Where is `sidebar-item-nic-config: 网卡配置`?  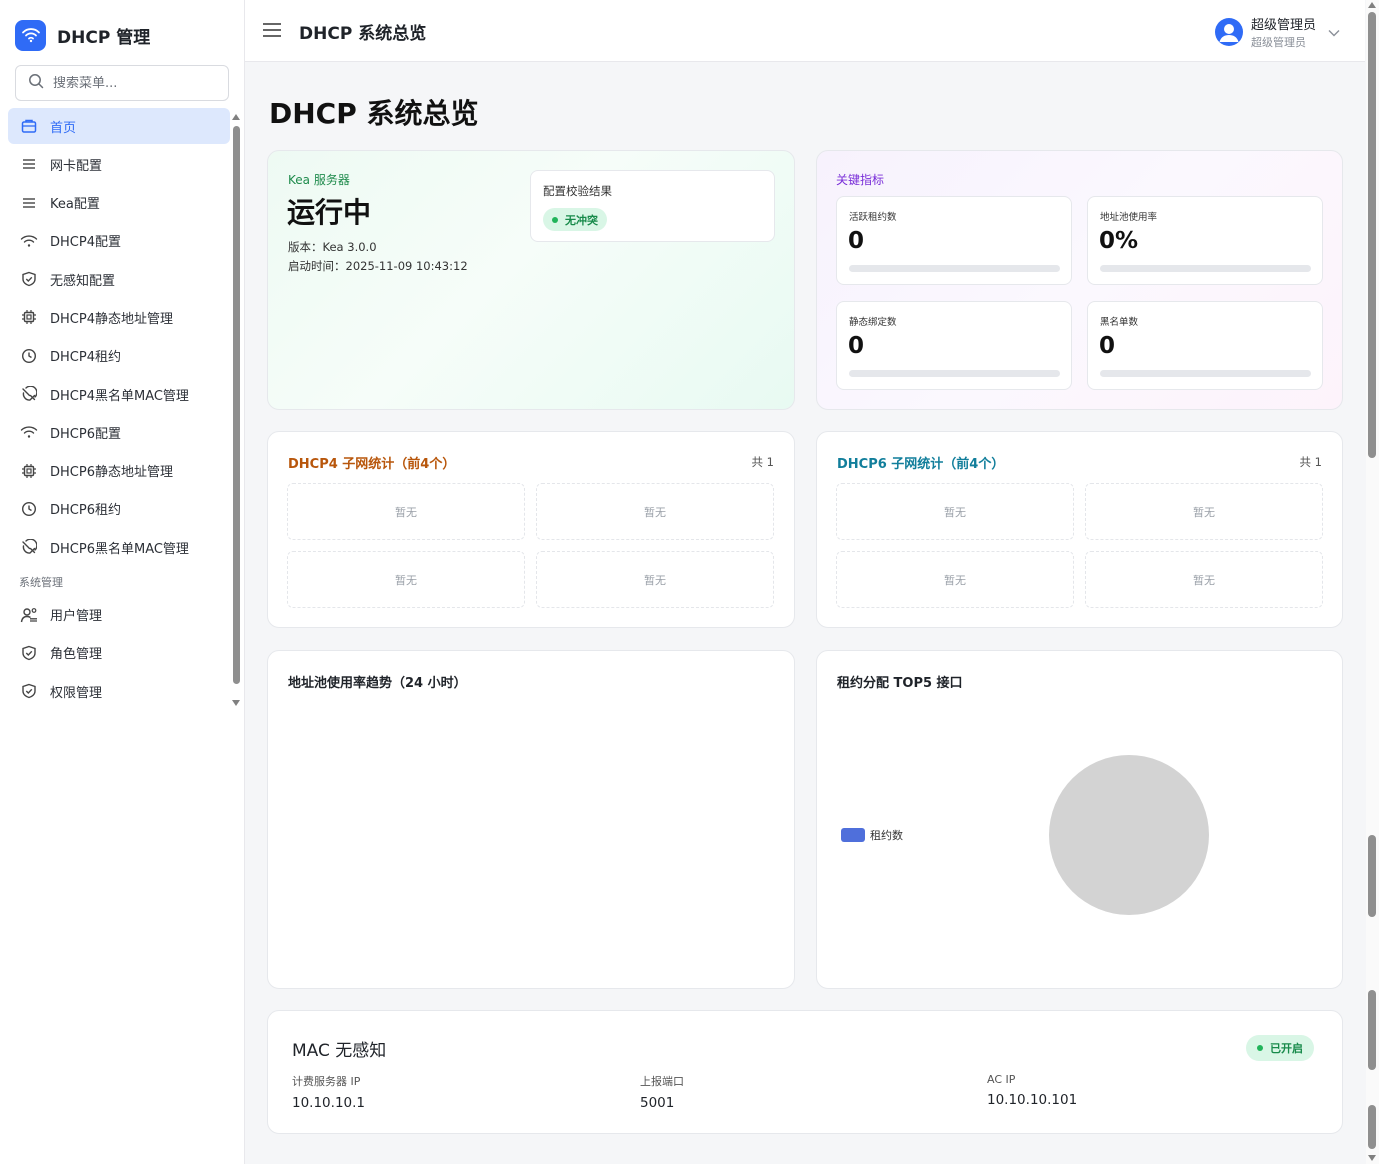
sidebar-item-nic-config: 网卡配置 is located at coordinates (119, 164).